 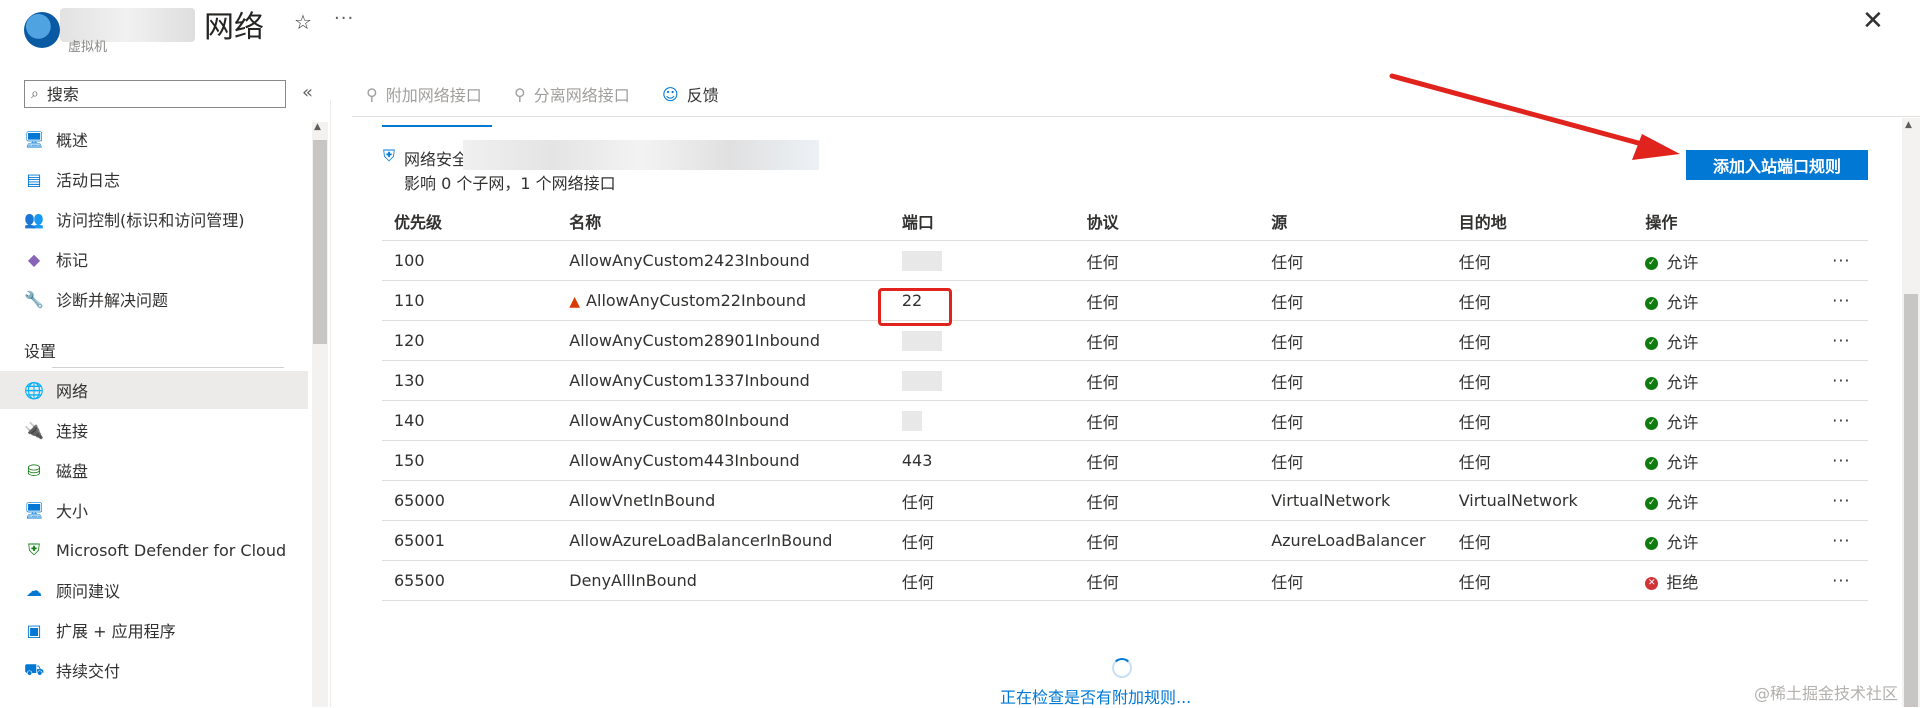 What do you see at coordinates (723, 221) in the screenshot?
I see `col-name: 名称` at bounding box center [723, 221].